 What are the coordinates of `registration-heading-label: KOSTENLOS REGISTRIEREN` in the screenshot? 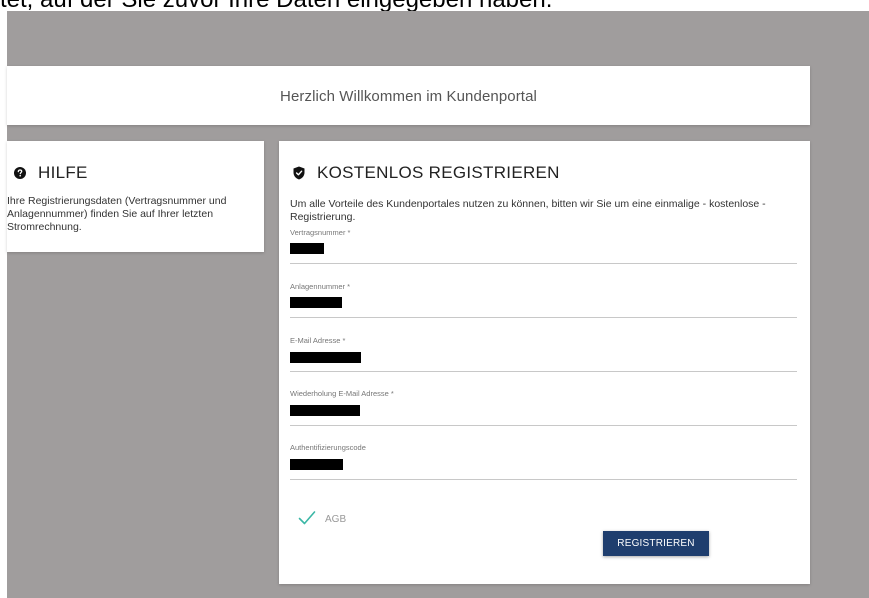 It's located at (438, 172).